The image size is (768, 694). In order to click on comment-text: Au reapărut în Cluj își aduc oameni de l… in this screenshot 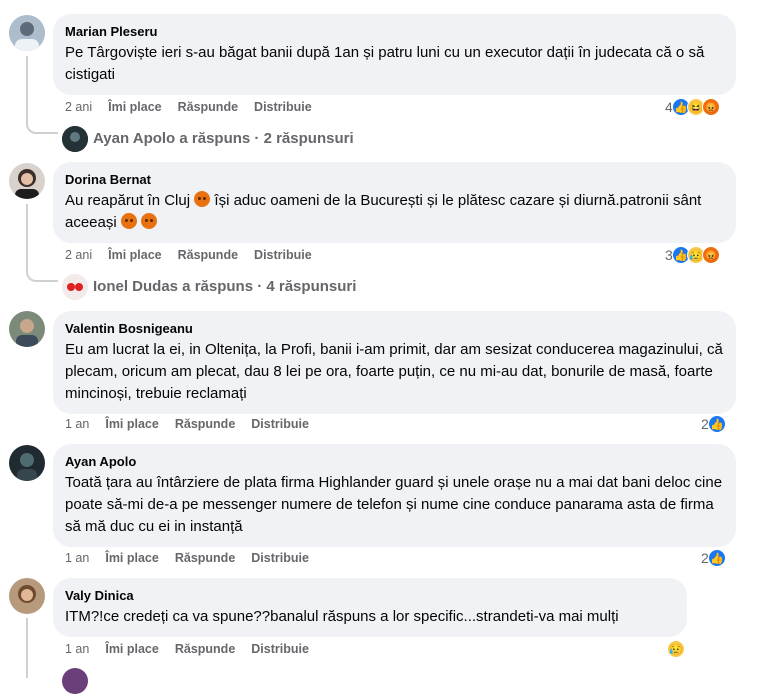, I will do `click(394, 212)`.